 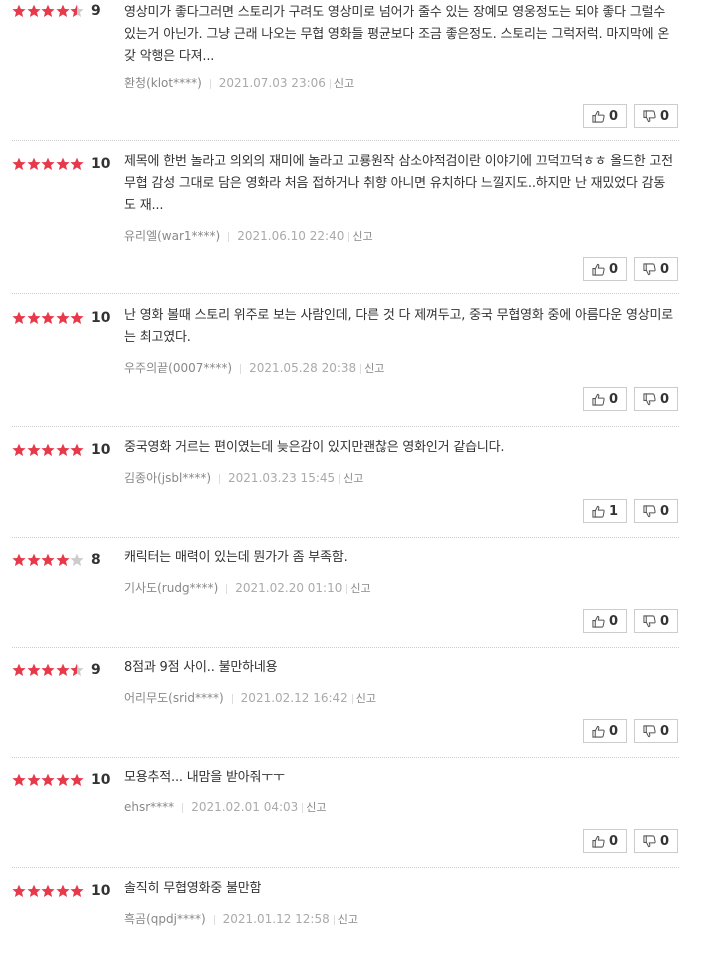 What do you see at coordinates (254, 367) in the screenshot?
I see `review-meta: 우주의끝(0007****) 2021.05.28 20:38 신고` at bounding box center [254, 367].